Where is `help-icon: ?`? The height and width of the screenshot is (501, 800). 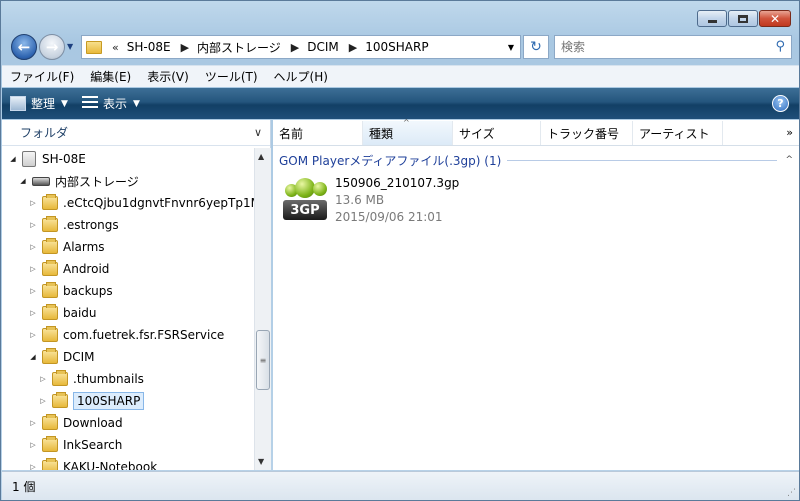 help-icon: ? is located at coordinates (780, 103).